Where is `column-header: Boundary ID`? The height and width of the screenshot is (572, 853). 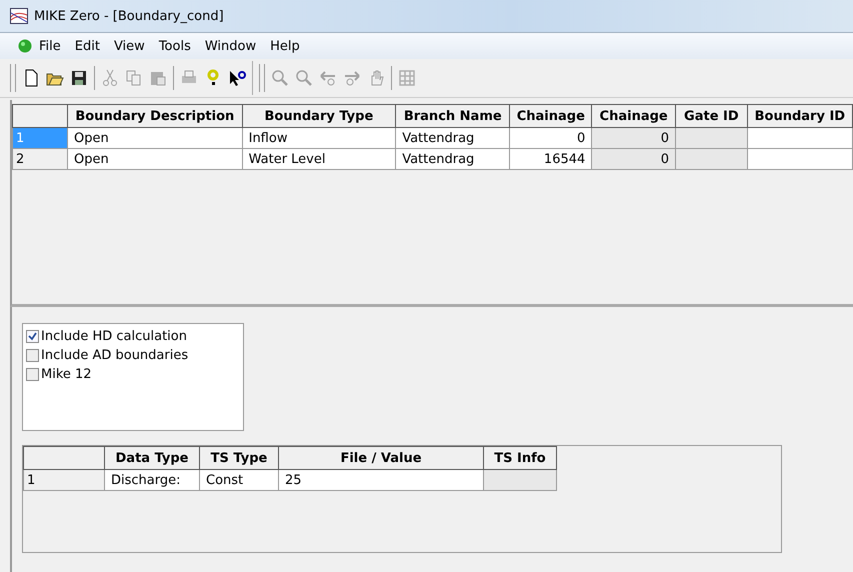 column-header: Boundary ID is located at coordinates (799, 116).